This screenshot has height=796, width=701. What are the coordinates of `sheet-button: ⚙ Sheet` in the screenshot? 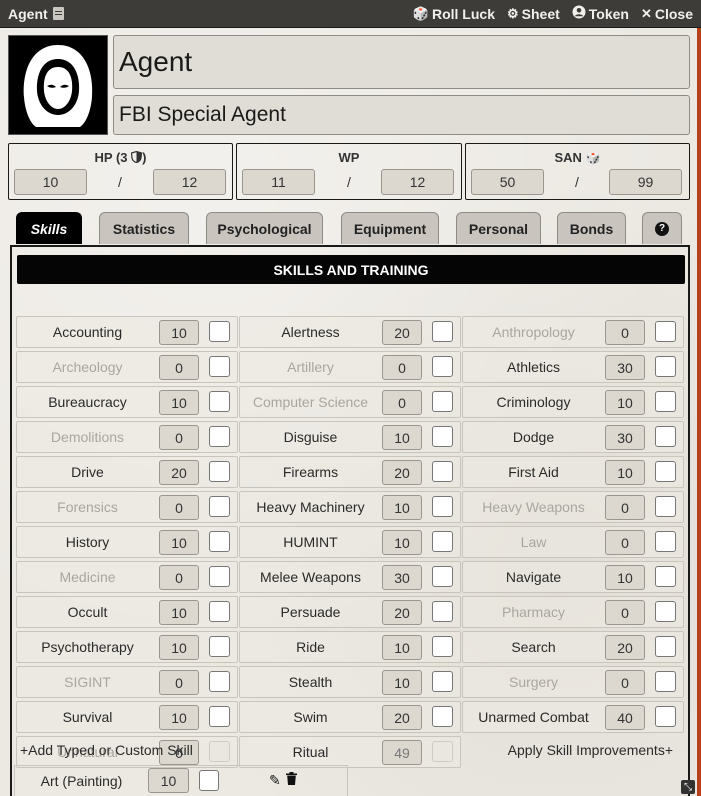 It's located at (533, 13).